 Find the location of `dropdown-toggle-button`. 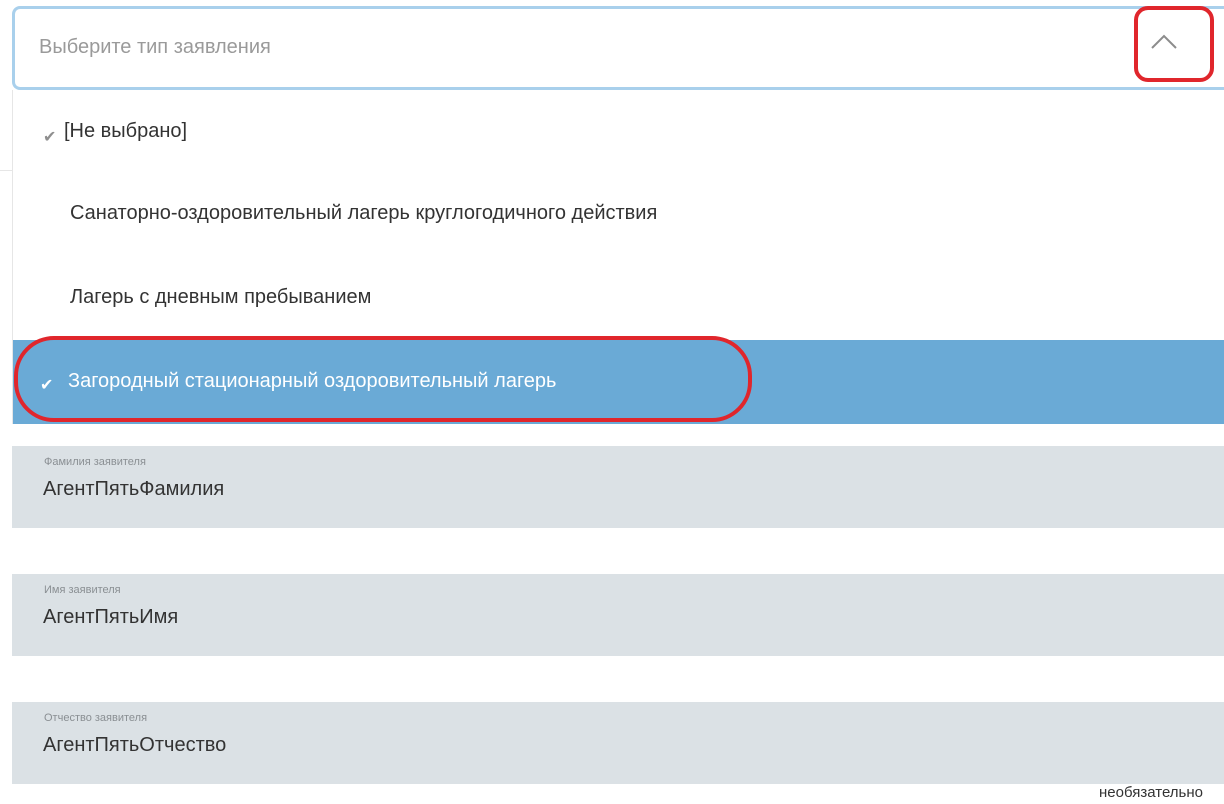

dropdown-toggle-button is located at coordinates (1160, 40).